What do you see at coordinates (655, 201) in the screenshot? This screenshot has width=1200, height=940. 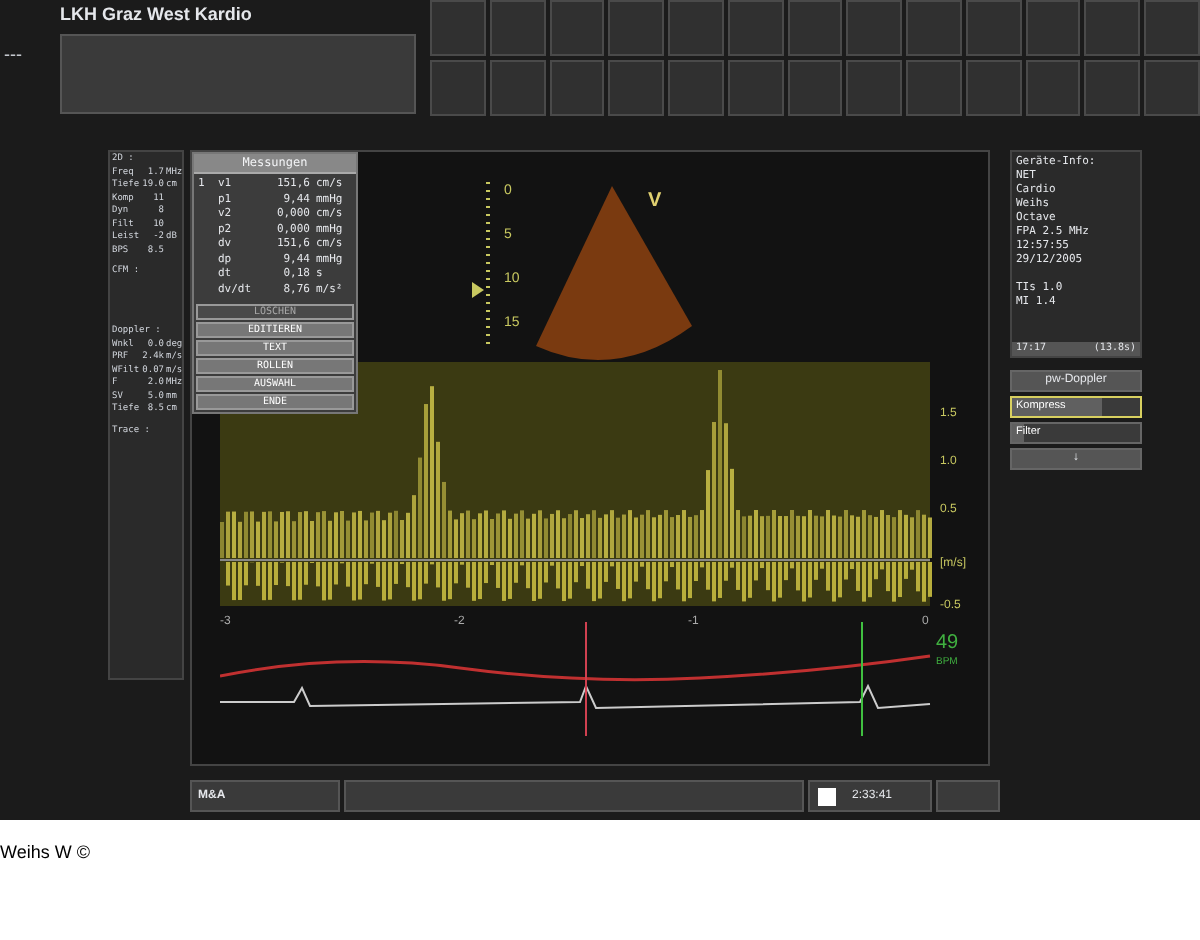 I see `view-label: V` at bounding box center [655, 201].